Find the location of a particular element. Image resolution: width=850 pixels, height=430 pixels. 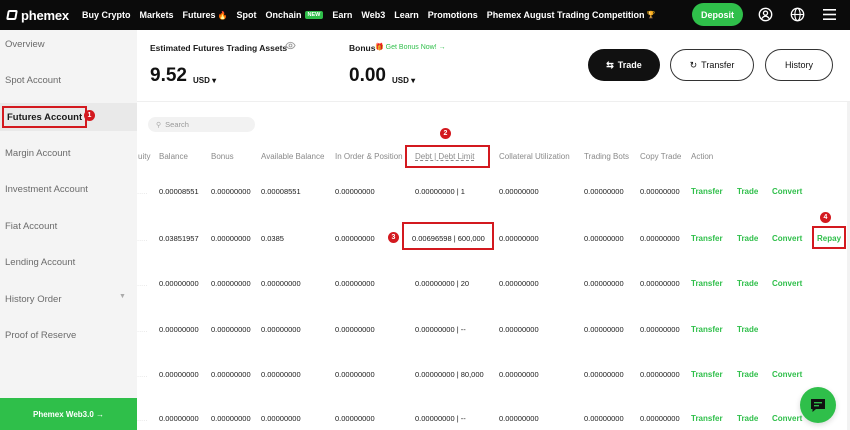

deposit-button: Deposit is located at coordinates (717, 14).